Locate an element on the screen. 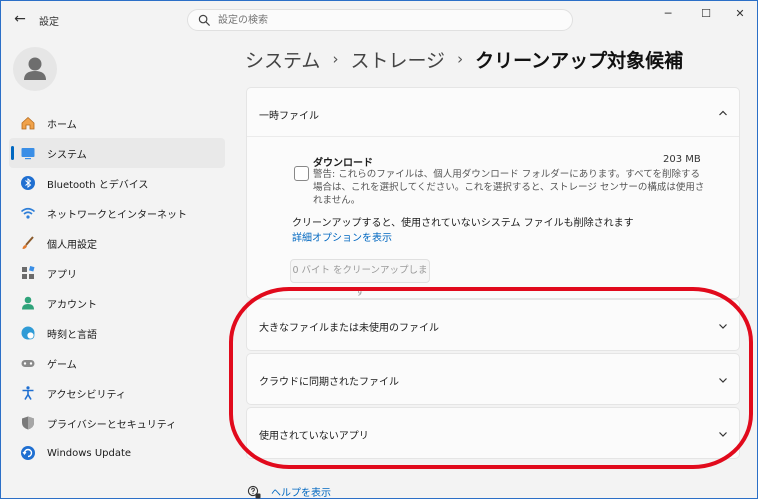 This screenshot has width=758, height=499. avatar is located at coordinates (35, 69).